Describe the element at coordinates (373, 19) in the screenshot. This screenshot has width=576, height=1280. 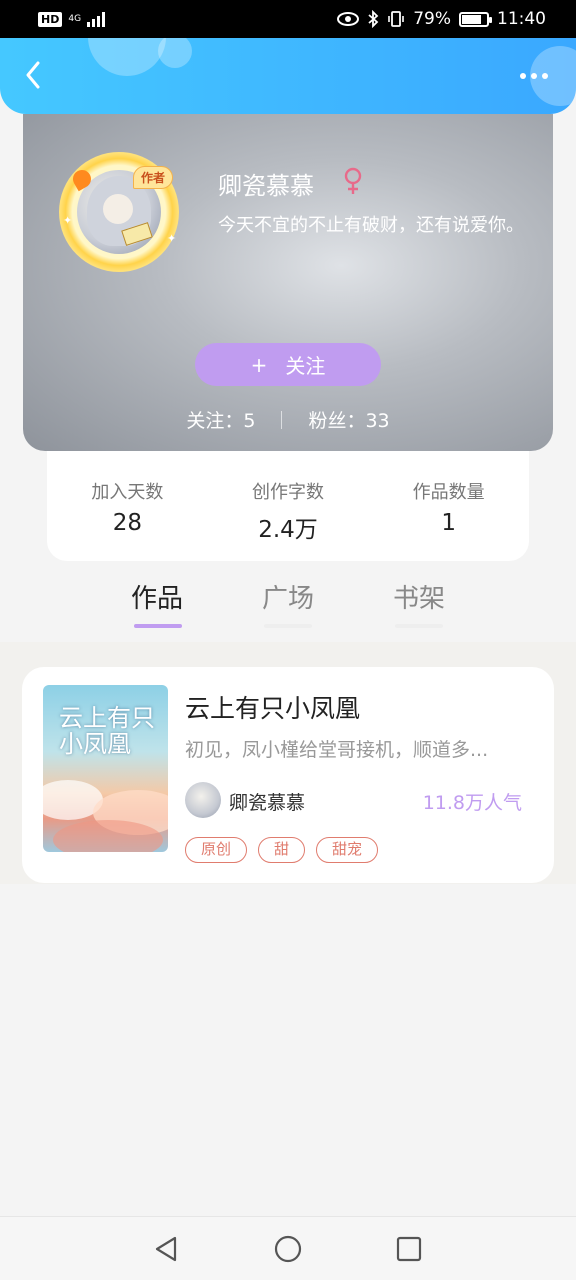
I see `bluetooth-icon` at that location.